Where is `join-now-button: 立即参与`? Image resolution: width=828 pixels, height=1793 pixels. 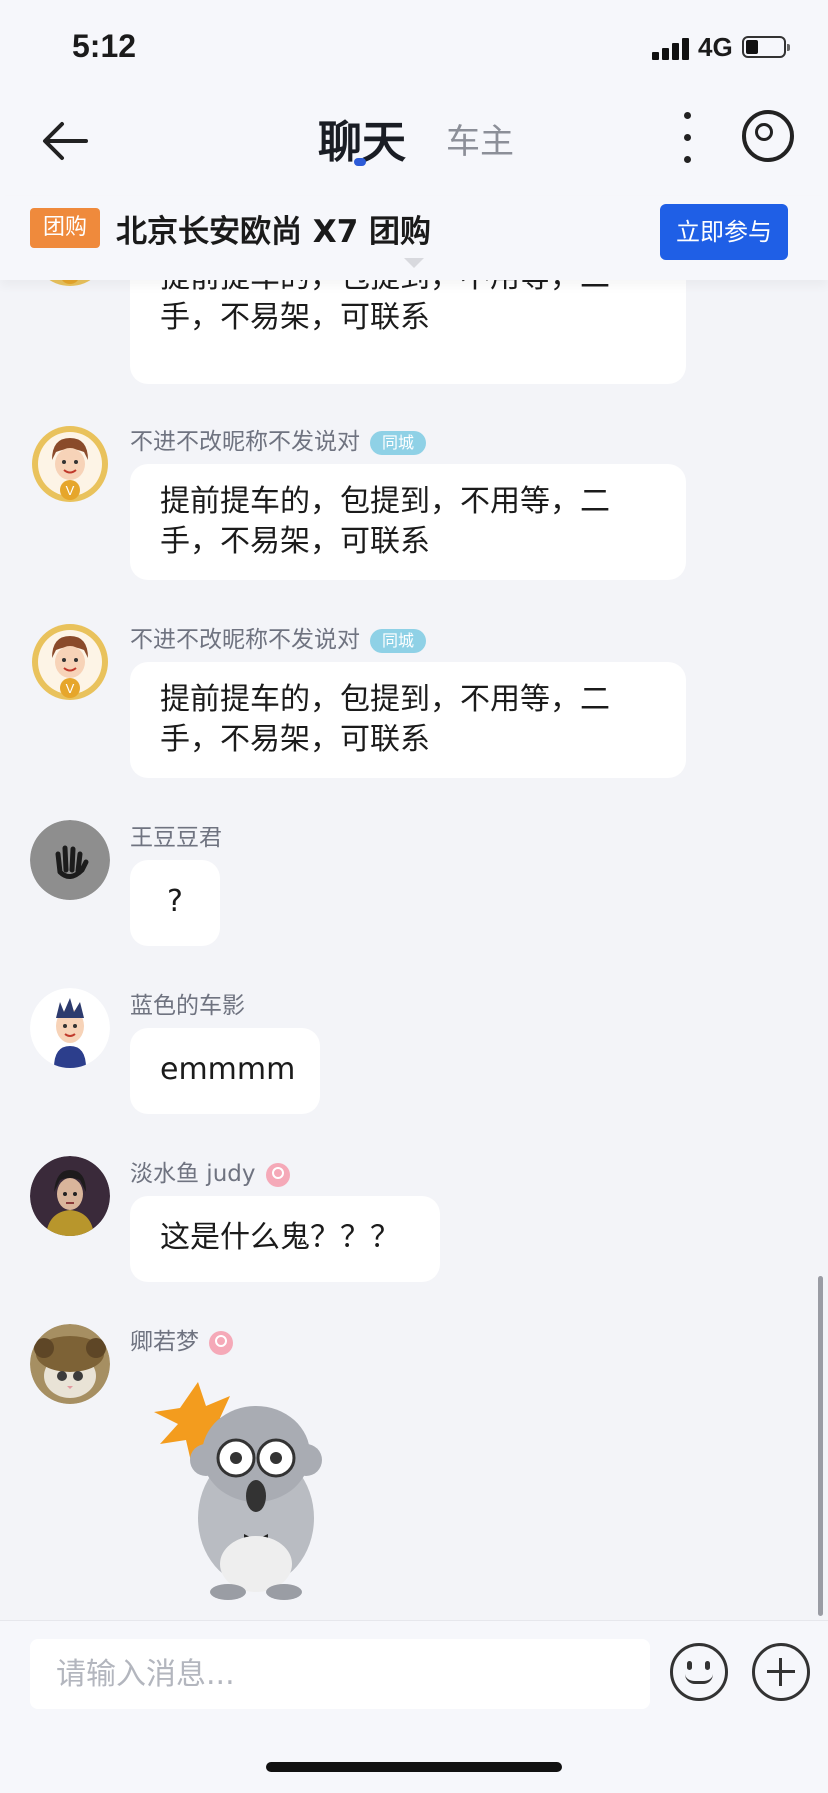 join-now-button: 立即参与 is located at coordinates (724, 232).